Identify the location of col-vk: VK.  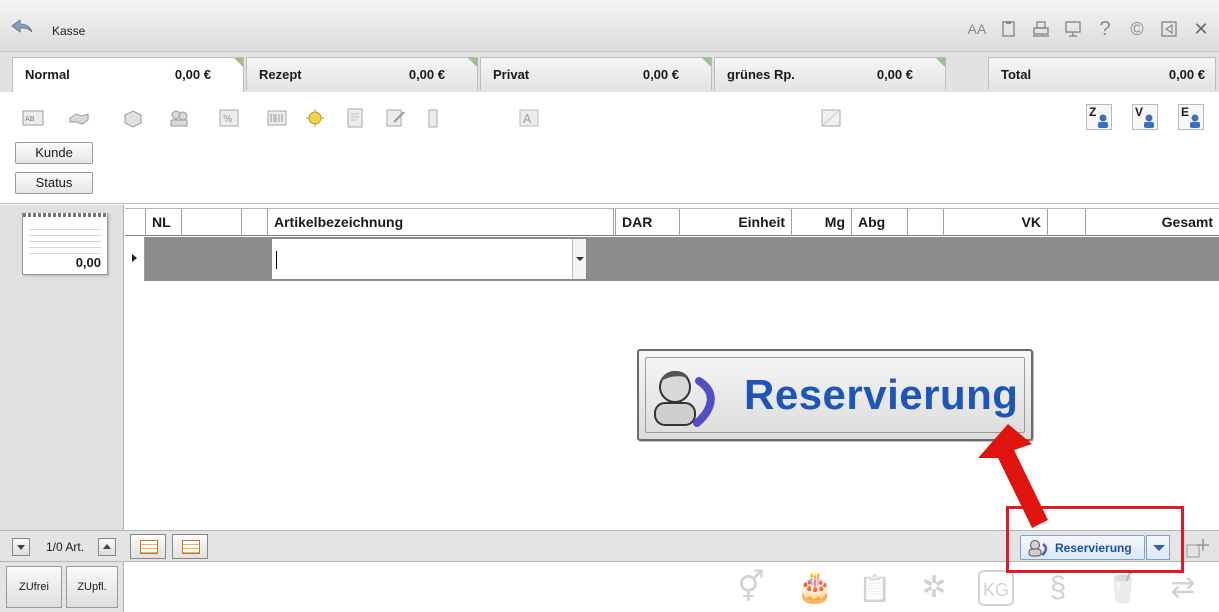
(995, 222).